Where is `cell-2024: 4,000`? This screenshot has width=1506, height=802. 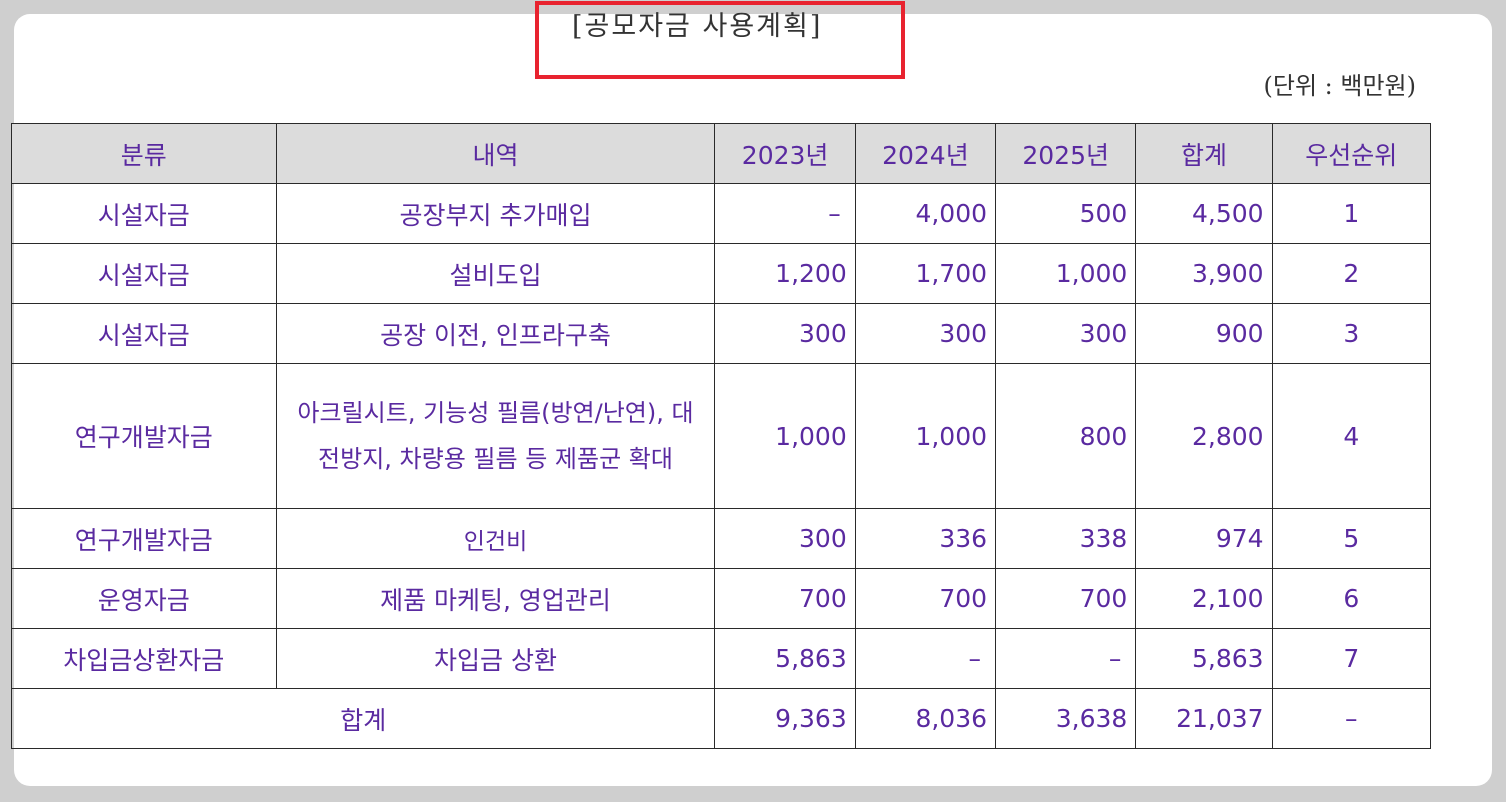
cell-2024: 4,000 is located at coordinates (925, 213).